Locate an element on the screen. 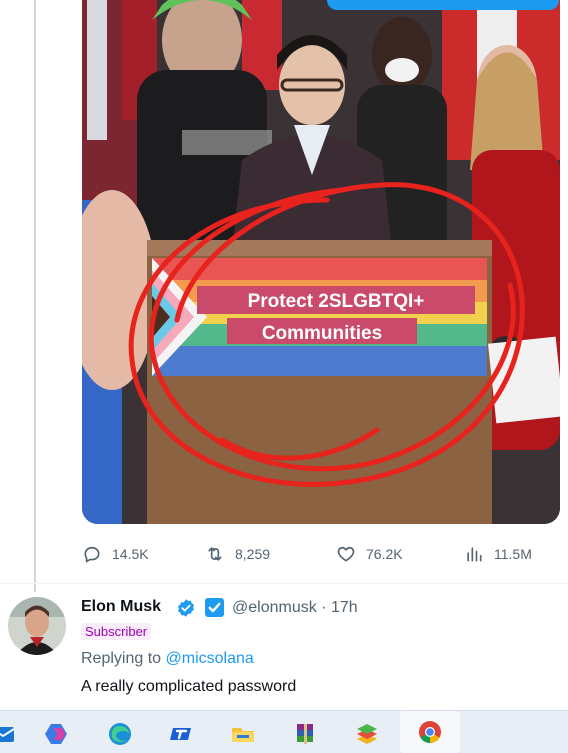  post-time: 17h is located at coordinates (344, 607).